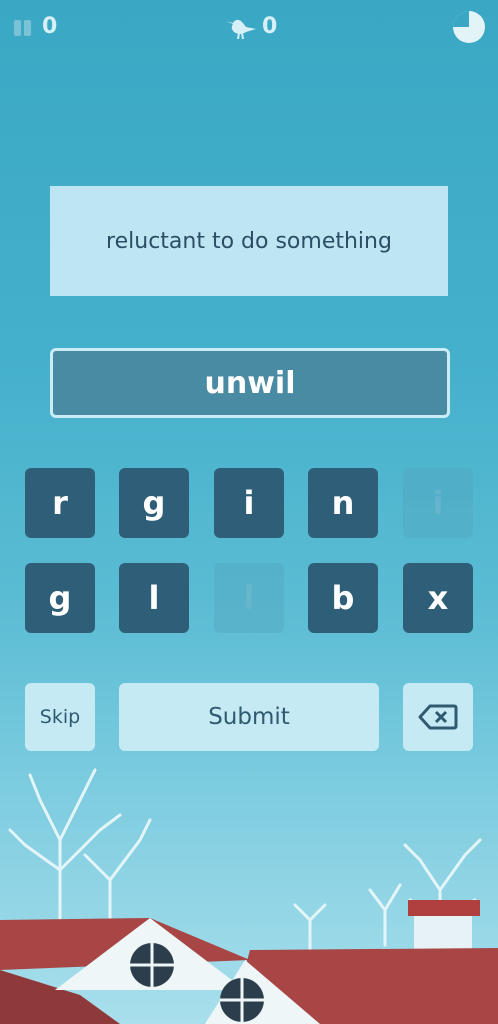 This screenshot has height=1024, width=498. I want to click on clue-box: reluctant to do something, so click(249, 241).